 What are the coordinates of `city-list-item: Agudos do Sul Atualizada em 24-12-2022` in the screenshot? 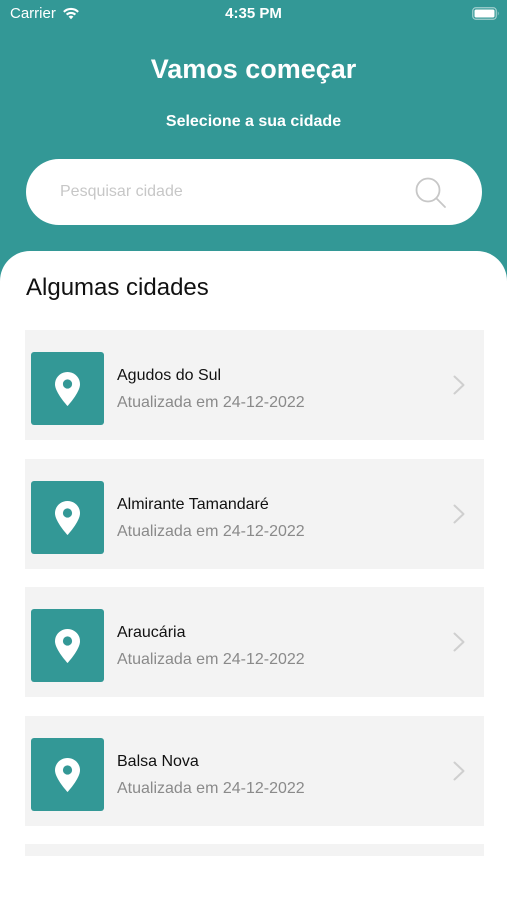 It's located at (254, 385).